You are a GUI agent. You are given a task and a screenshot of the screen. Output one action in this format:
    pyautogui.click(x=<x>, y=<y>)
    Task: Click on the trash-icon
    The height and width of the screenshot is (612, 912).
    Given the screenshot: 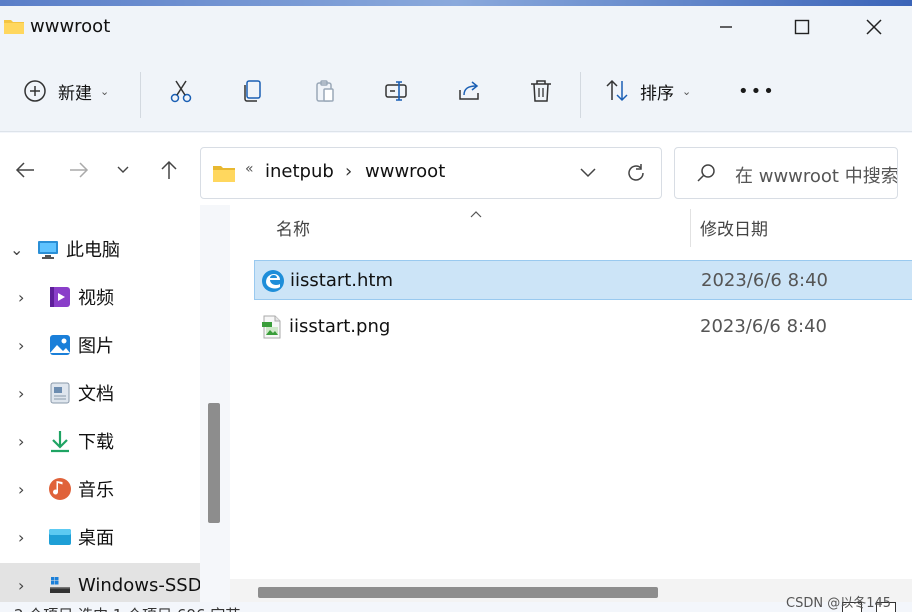 What is the action you would take?
    pyautogui.click(x=541, y=91)
    